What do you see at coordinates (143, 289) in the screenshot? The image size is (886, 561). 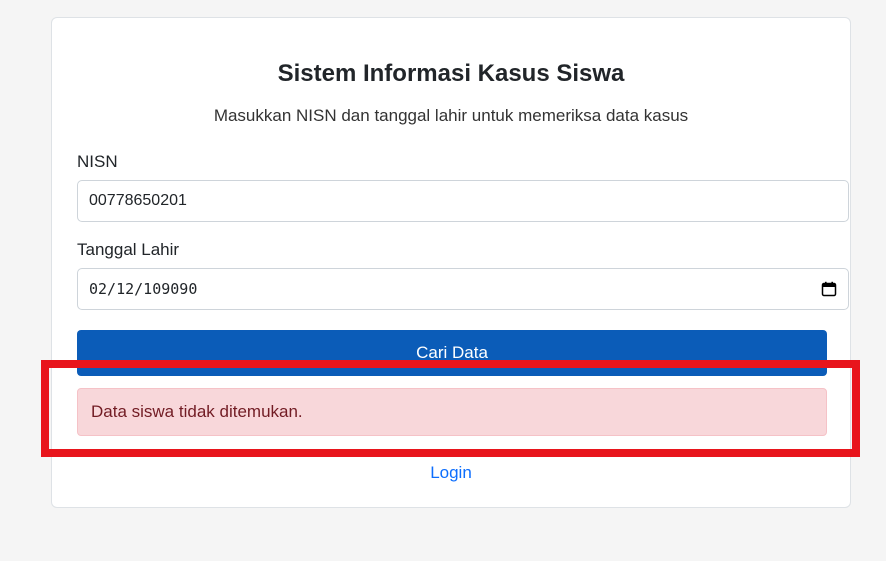 I see `birthdate-input-value: 02/12/109090` at bounding box center [143, 289].